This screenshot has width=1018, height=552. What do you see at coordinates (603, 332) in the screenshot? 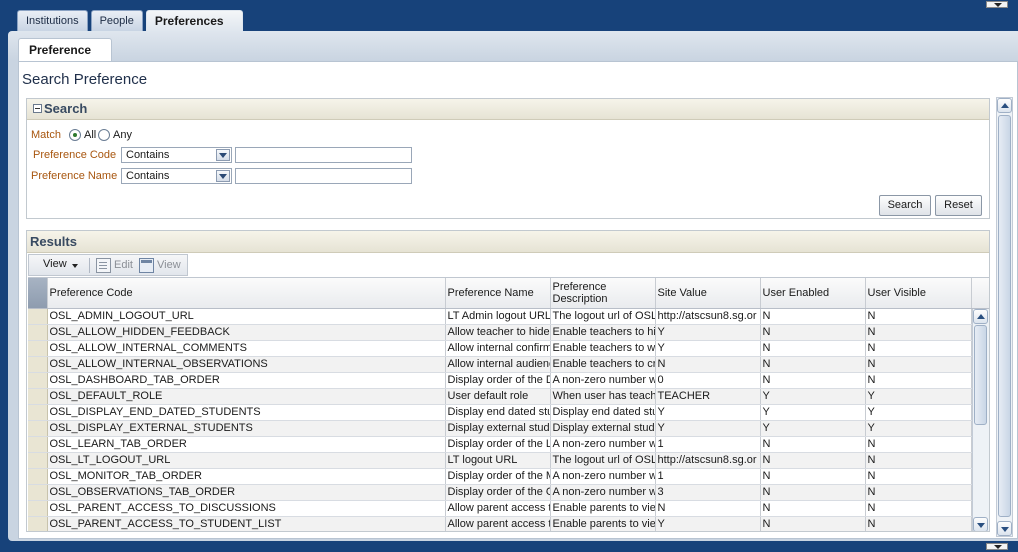
I see `table-cell: Enable teachers to hi` at bounding box center [603, 332].